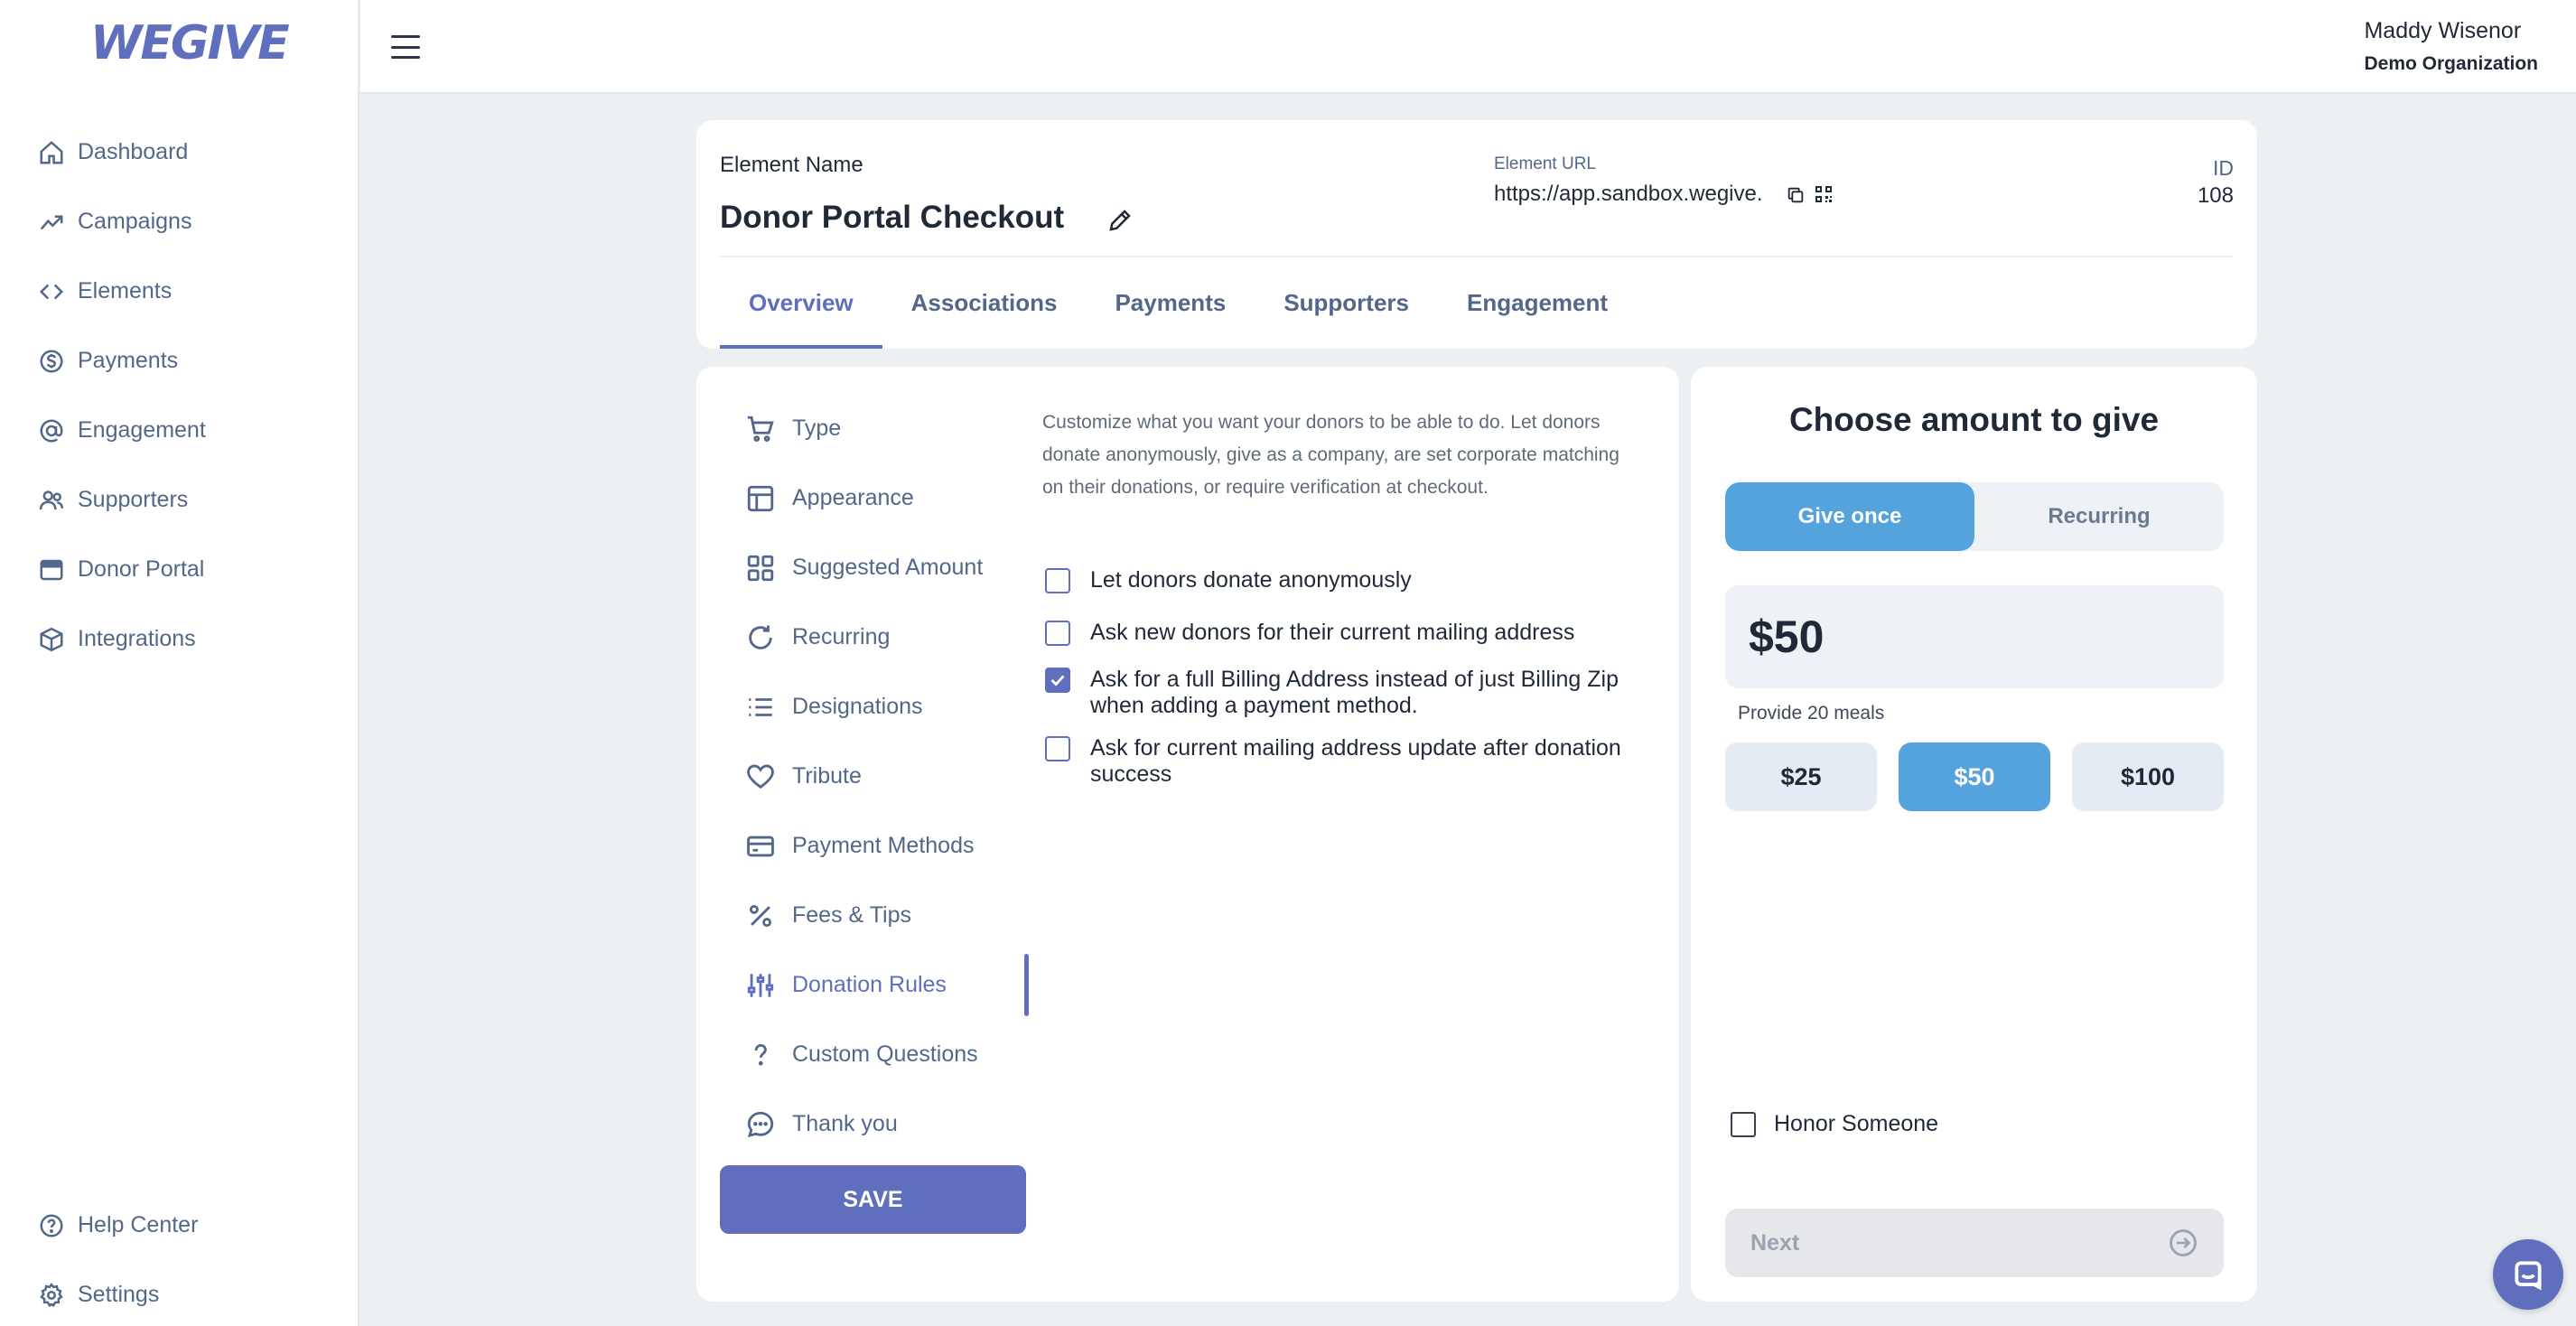 The height and width of the screenshot is (1326, 2576). What do you see at coordinates (51, 151) in the screenshot?
I see `home-icon` at bounding box center [51, 151].